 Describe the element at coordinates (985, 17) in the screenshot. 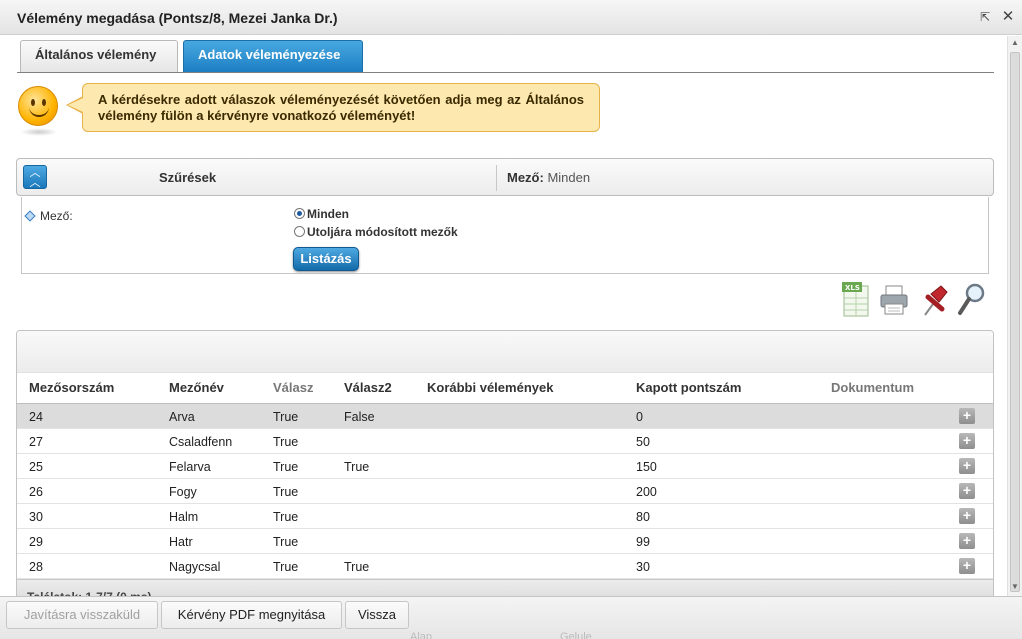

I see `popout-icon: ⇱` at that location.